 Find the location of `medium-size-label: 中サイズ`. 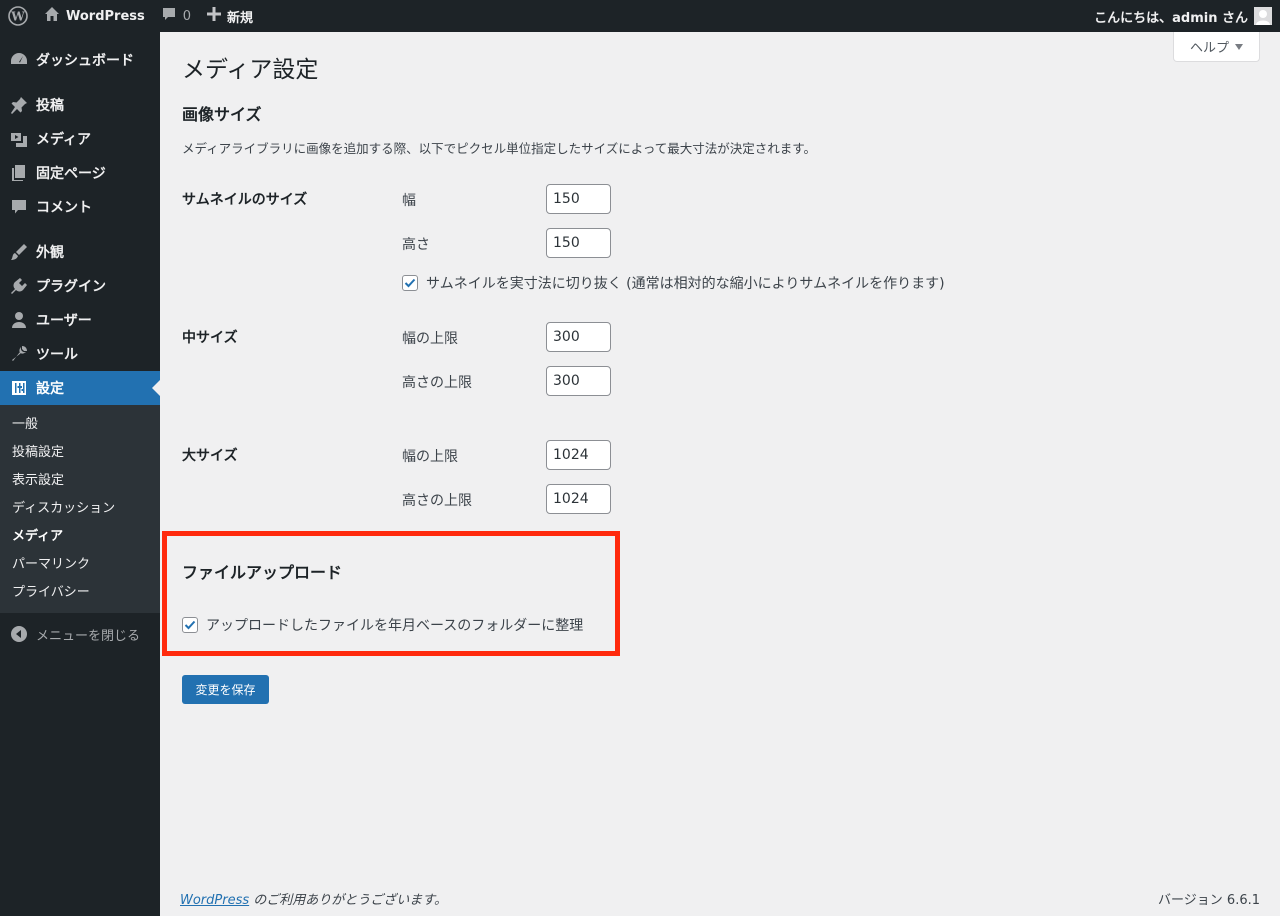

medium-size-label: 中サイズ is located at coordinates (210, 338).